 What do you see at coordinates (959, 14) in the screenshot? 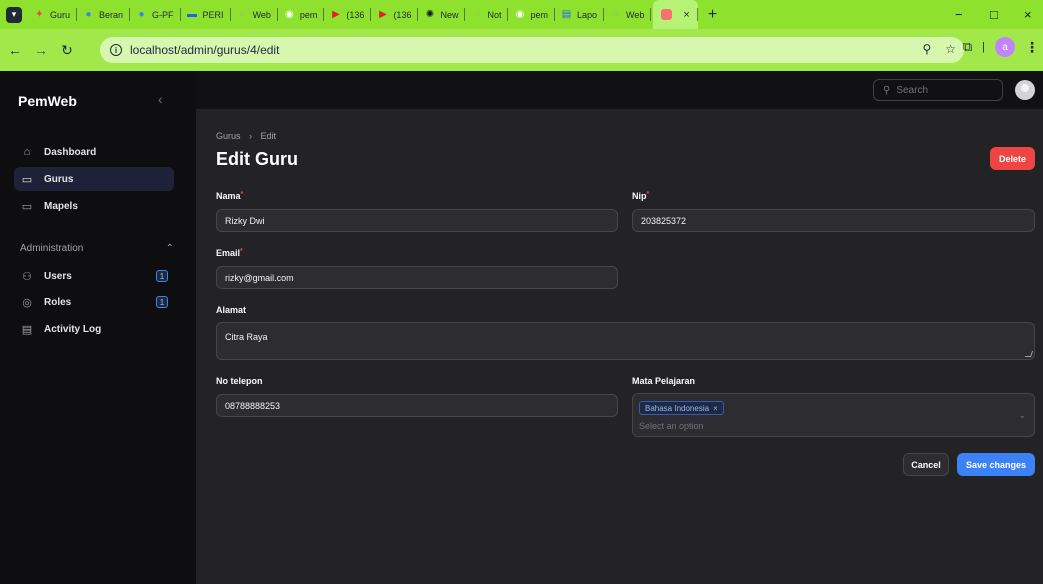
I see `minimize-button: −` at bounding box center [959, 14].